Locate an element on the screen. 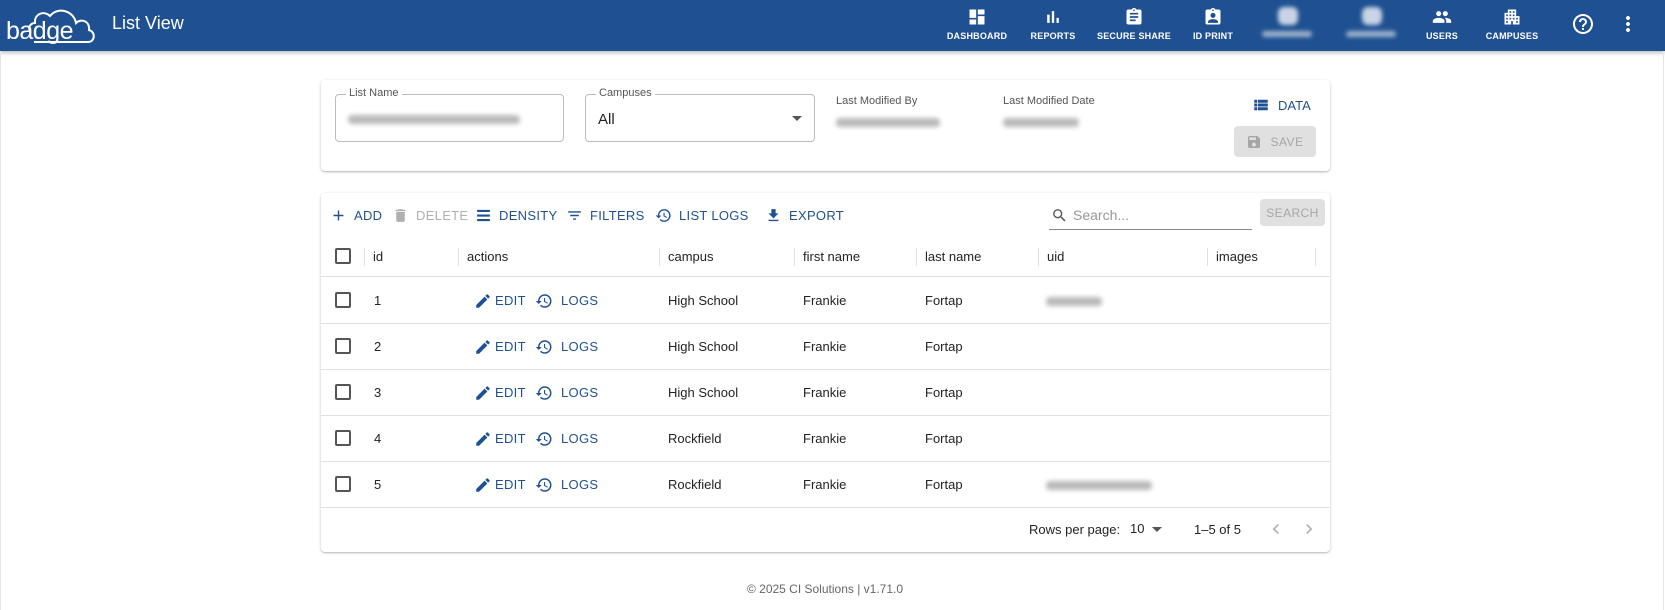  rows-per-page-select: 10 is located at coordinates (1137, 528).